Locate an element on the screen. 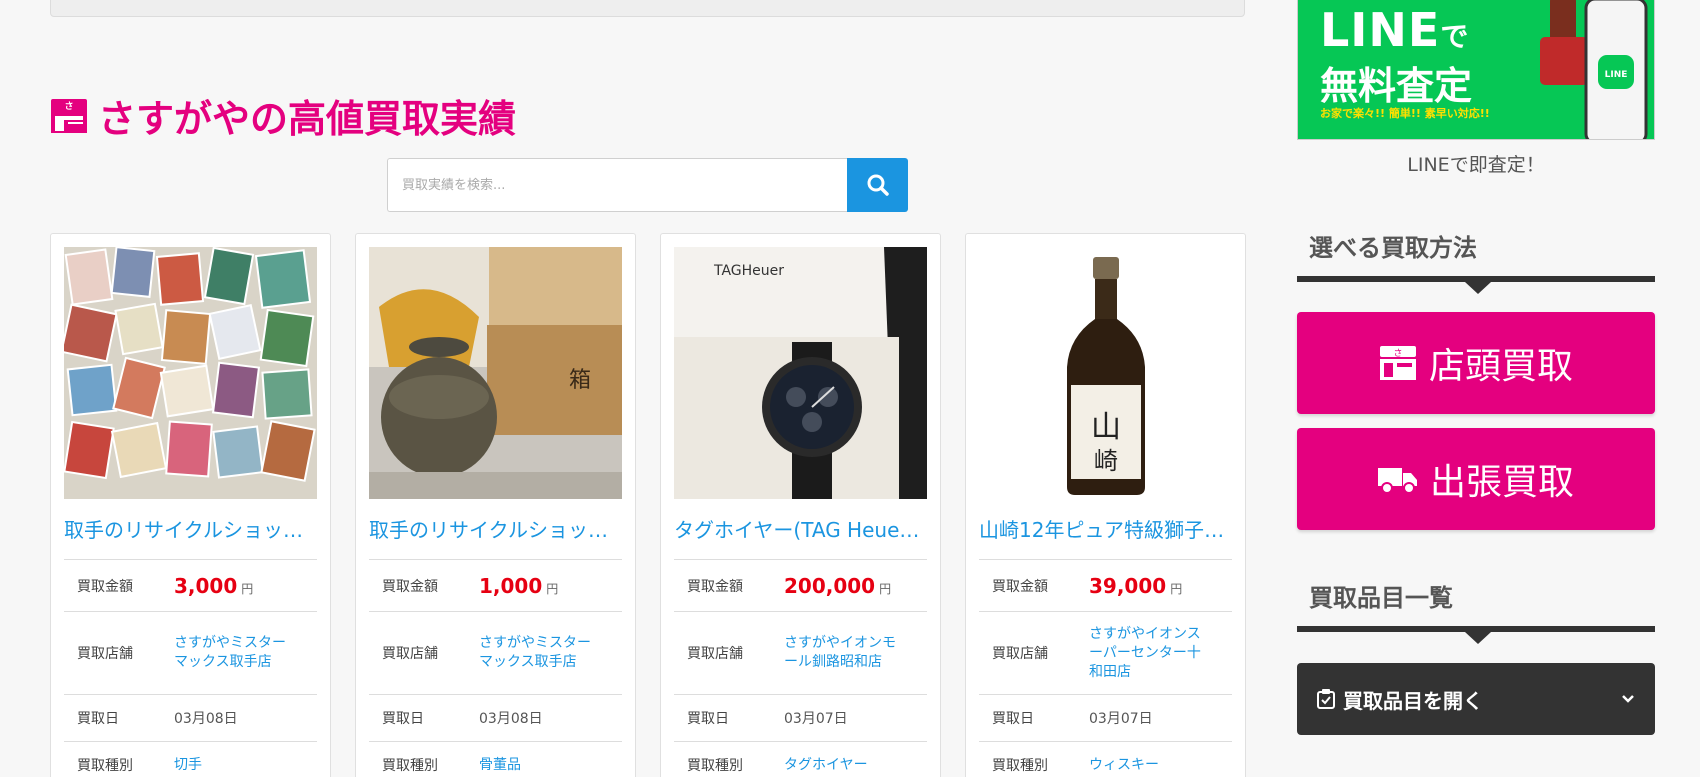 This screenshot has width=1700, height=777. visit-buy-button: 出張買取 is located at coordinates (1476, 479).